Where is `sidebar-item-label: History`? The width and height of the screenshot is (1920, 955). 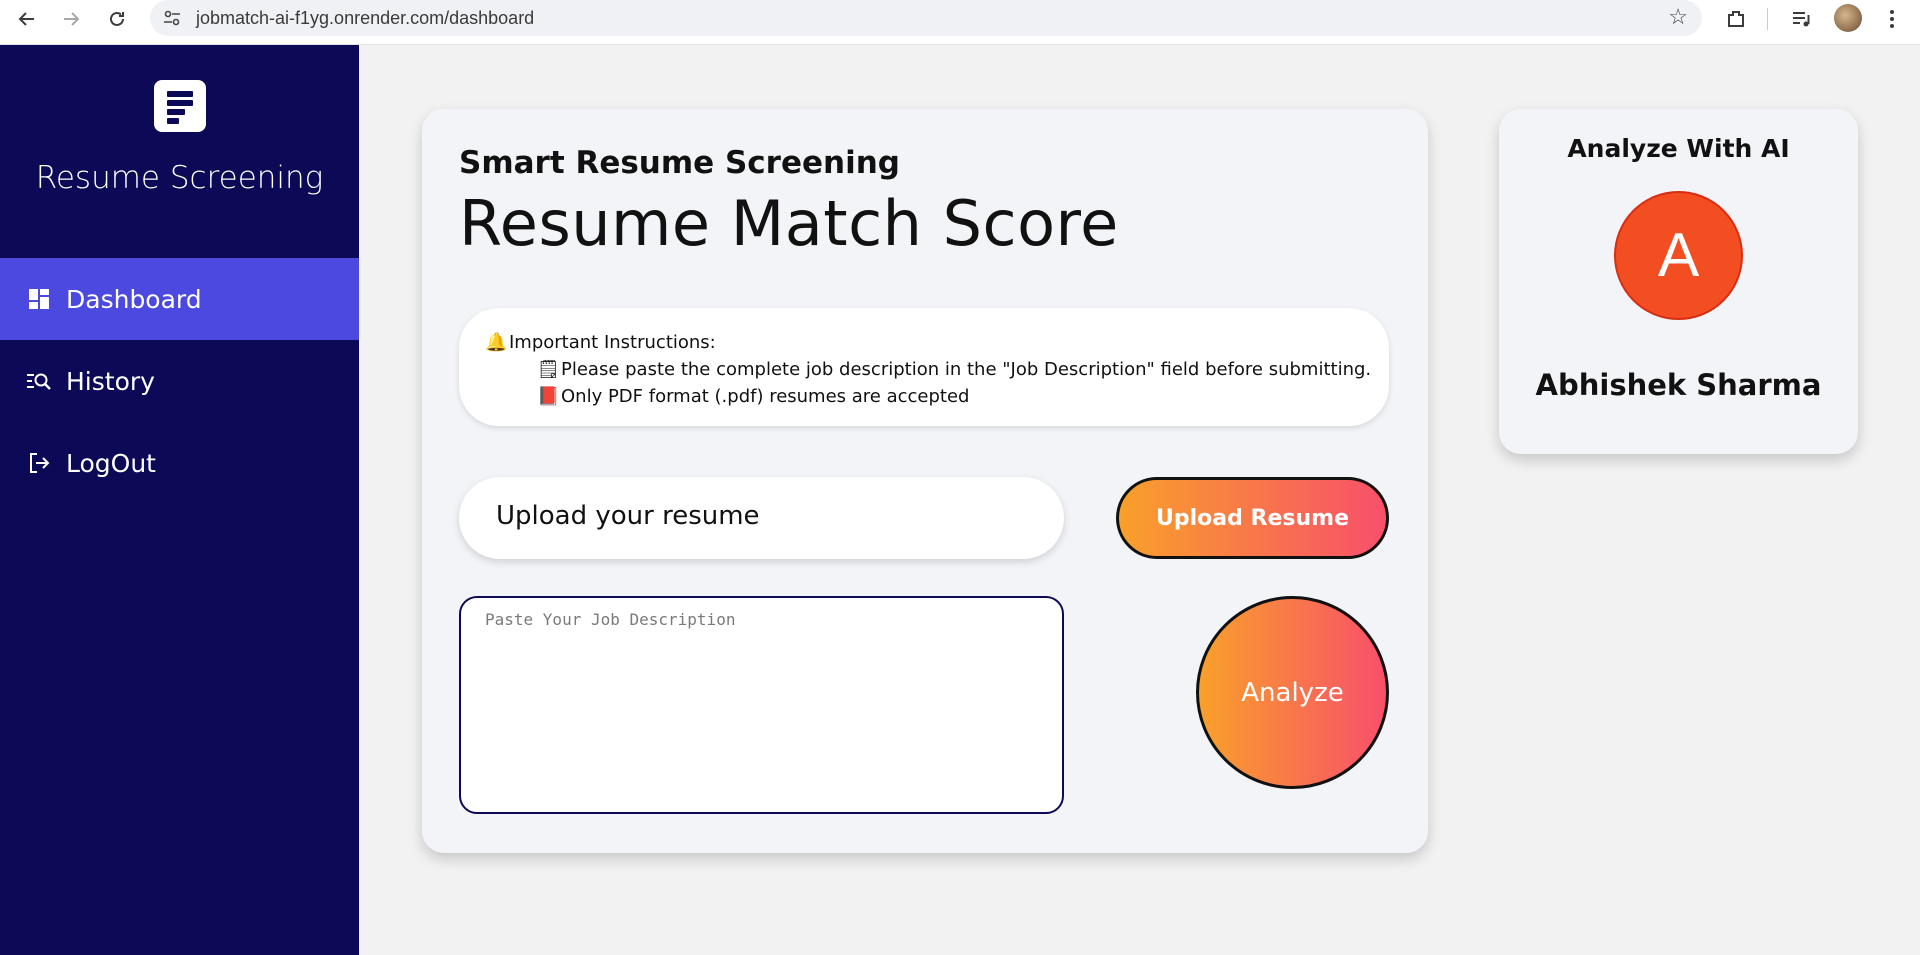 sidebar-item-label: History is located at coordinates (110, 381).